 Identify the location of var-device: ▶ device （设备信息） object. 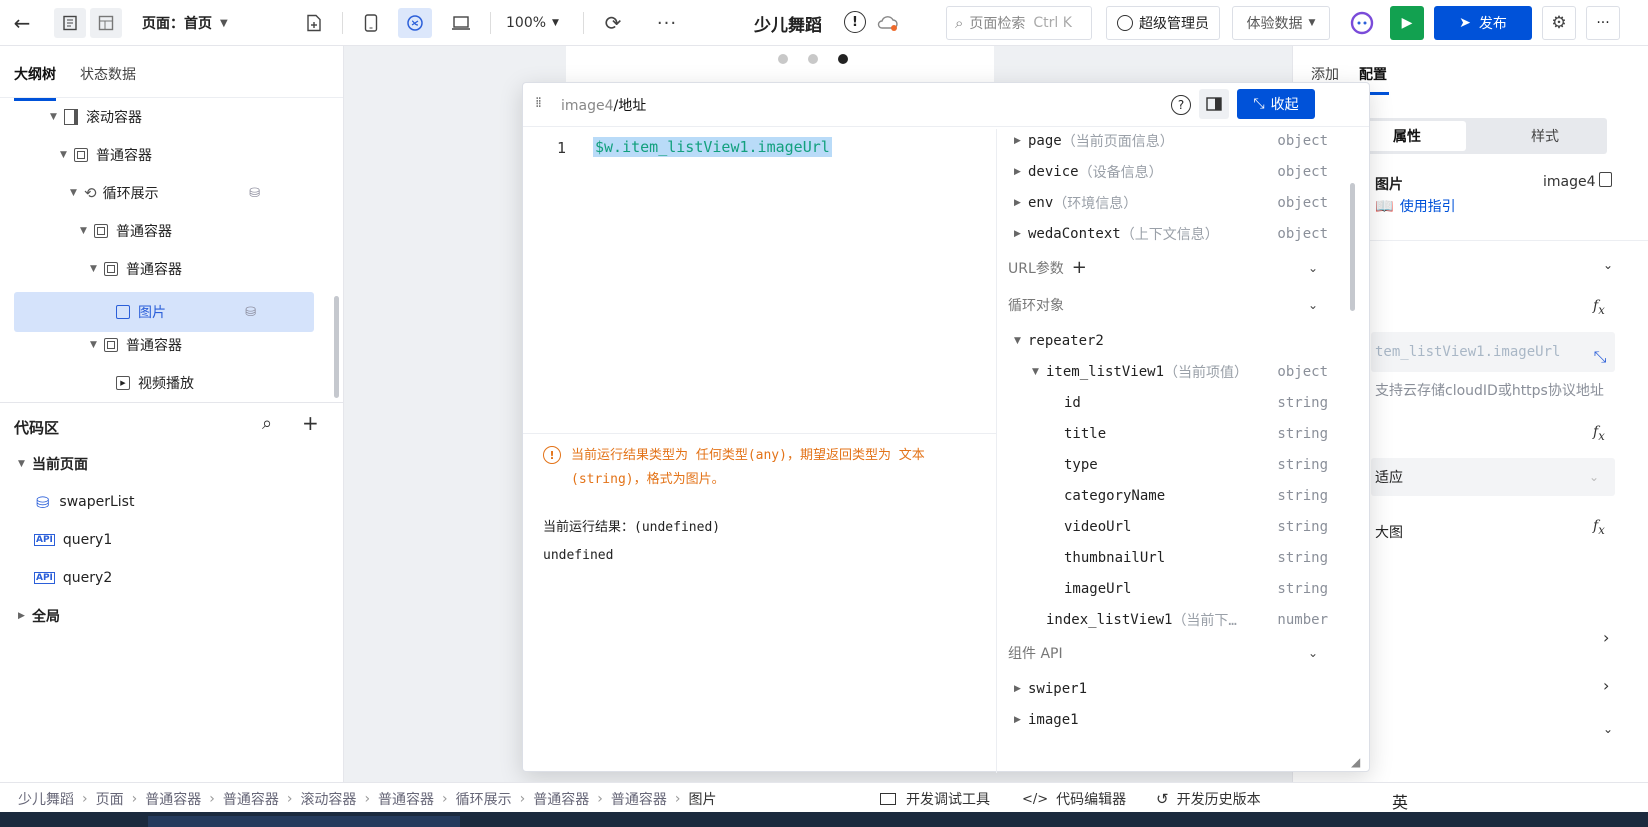
(1173, 172).